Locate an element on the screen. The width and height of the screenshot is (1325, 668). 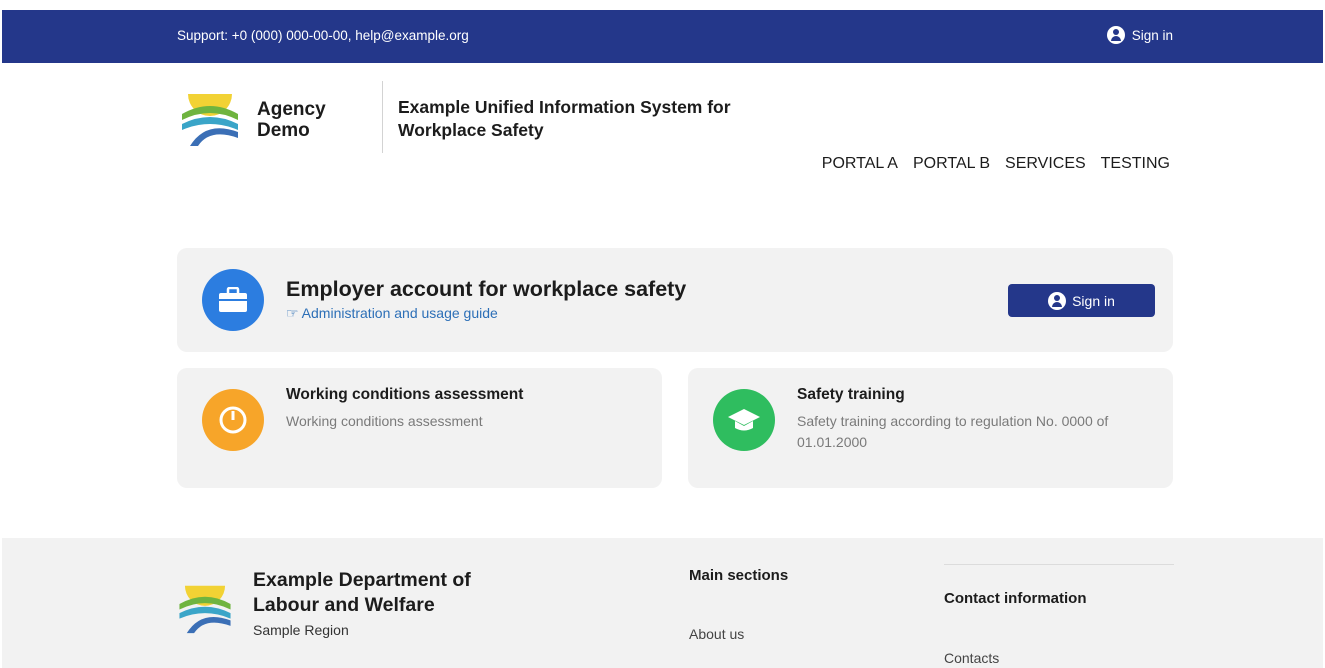
gauge-icon is located at coordinates (233, 420).